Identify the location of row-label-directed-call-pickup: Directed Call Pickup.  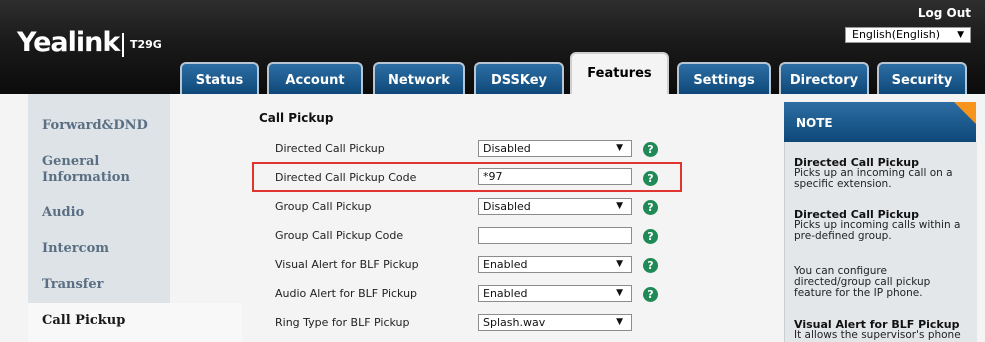
(330, 148).